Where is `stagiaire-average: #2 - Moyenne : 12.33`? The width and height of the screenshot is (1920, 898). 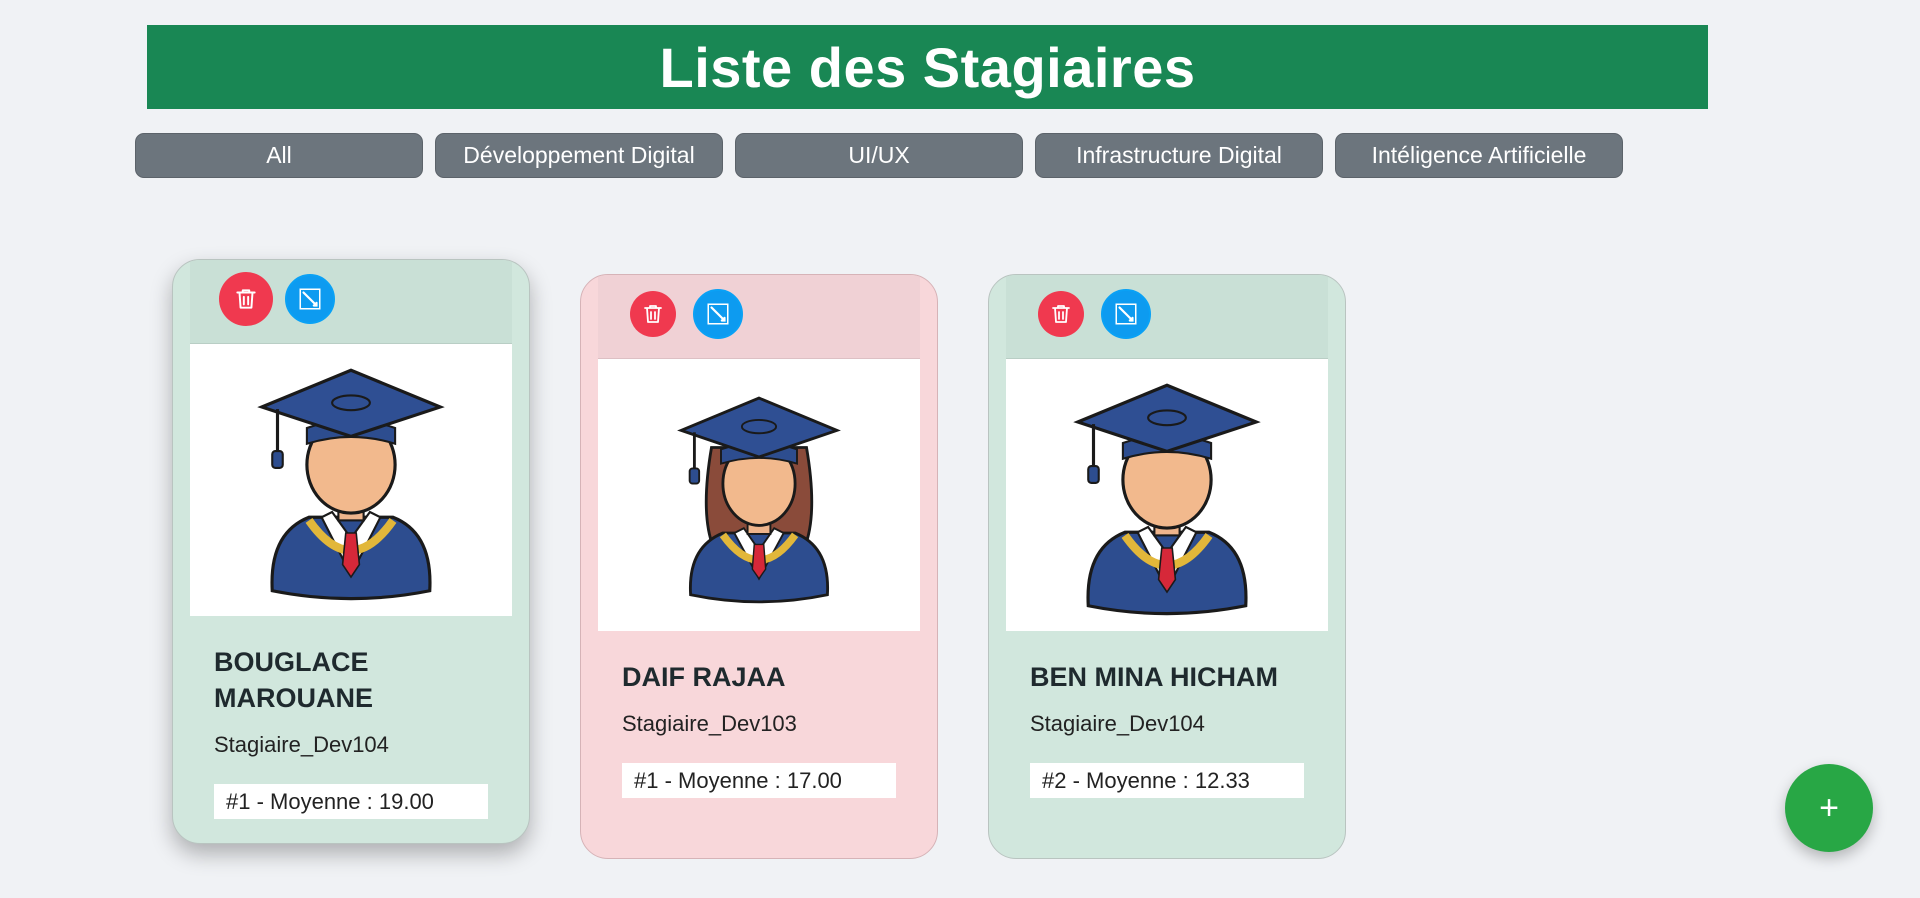 stagiaire-average: #2 - Moyenne : 12.33 is located at coordinates (1167, 780).